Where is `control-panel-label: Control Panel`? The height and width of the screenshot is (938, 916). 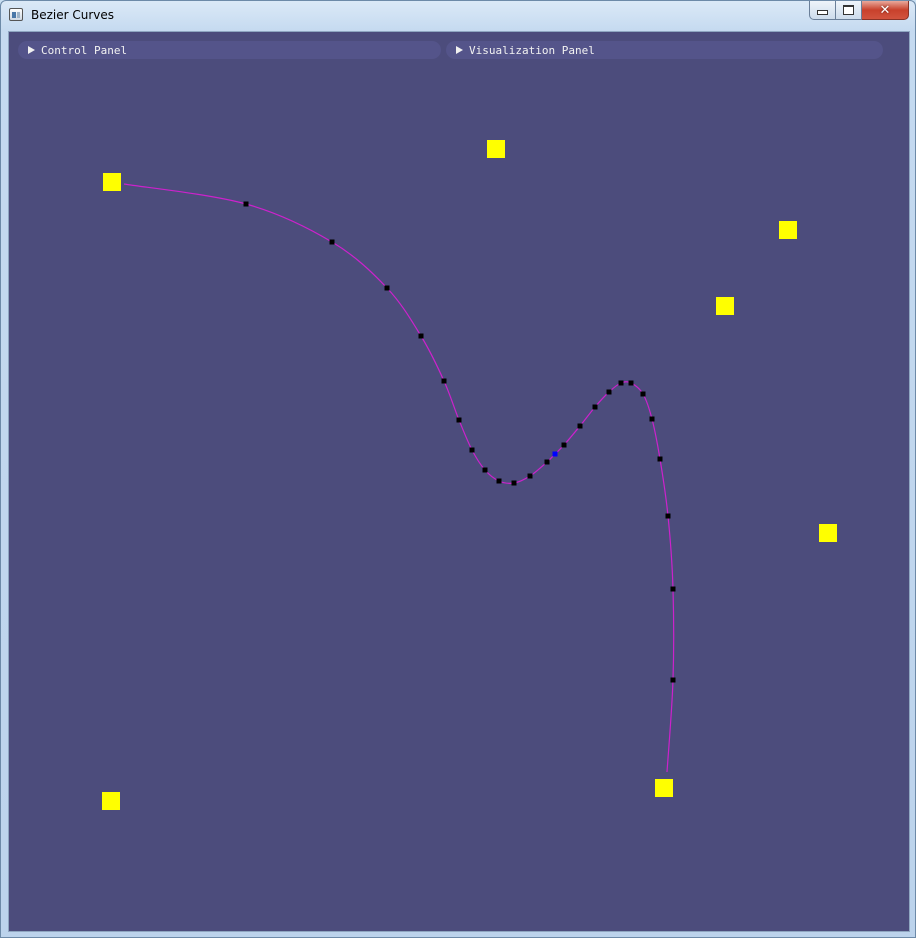 control-panel-label: Control Panel is located at coordinates (84, 50).